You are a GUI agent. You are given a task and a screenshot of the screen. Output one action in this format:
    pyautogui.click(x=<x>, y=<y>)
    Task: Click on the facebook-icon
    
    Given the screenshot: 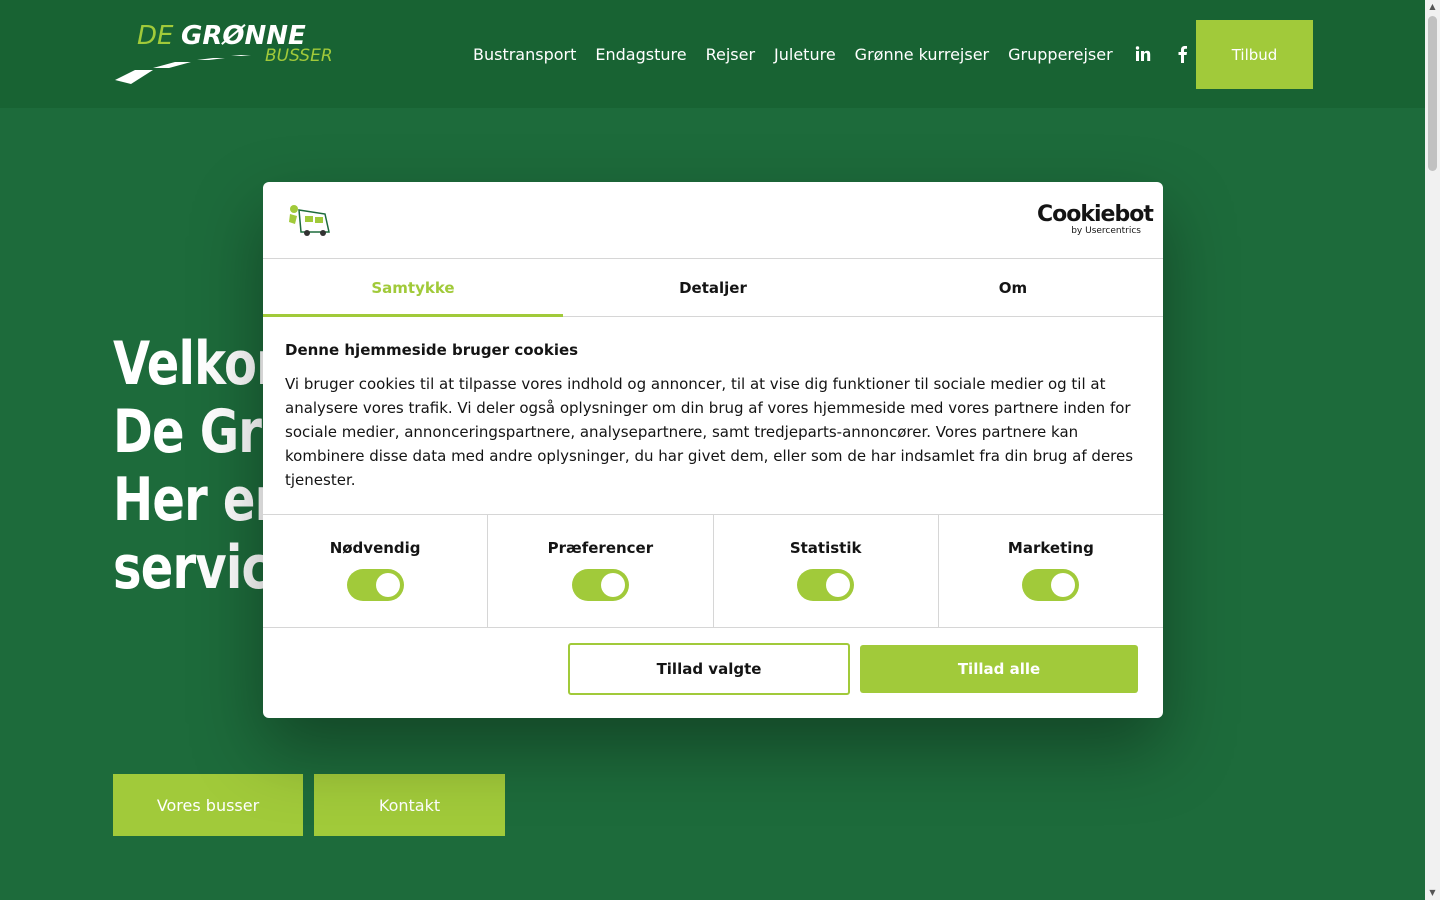 What is the action you would take?
    pyautogui.click(x=1182, y=54)
    